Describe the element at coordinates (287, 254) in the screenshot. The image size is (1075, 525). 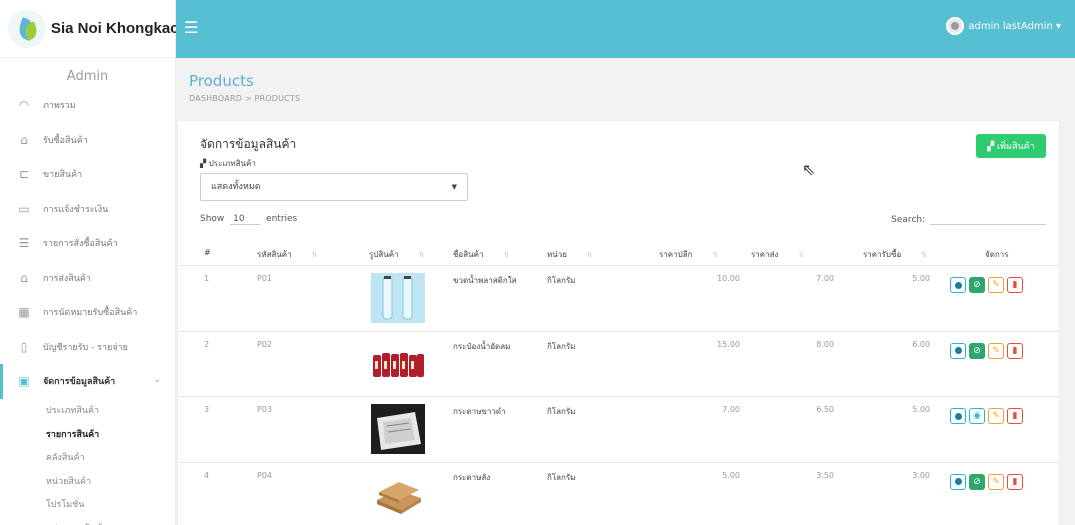
I see `column-header: รหัสสินค้า ⇅` at that location.